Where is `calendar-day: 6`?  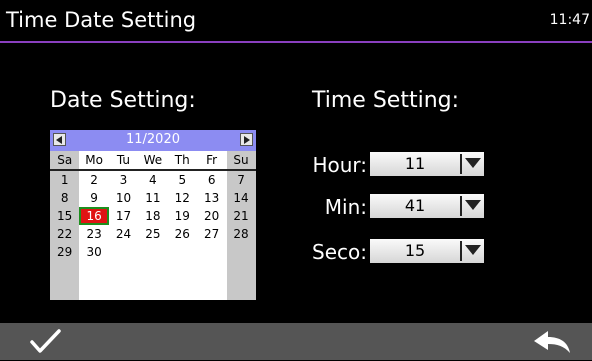
calendar-day: 6 is located at coordinates (211, 180).